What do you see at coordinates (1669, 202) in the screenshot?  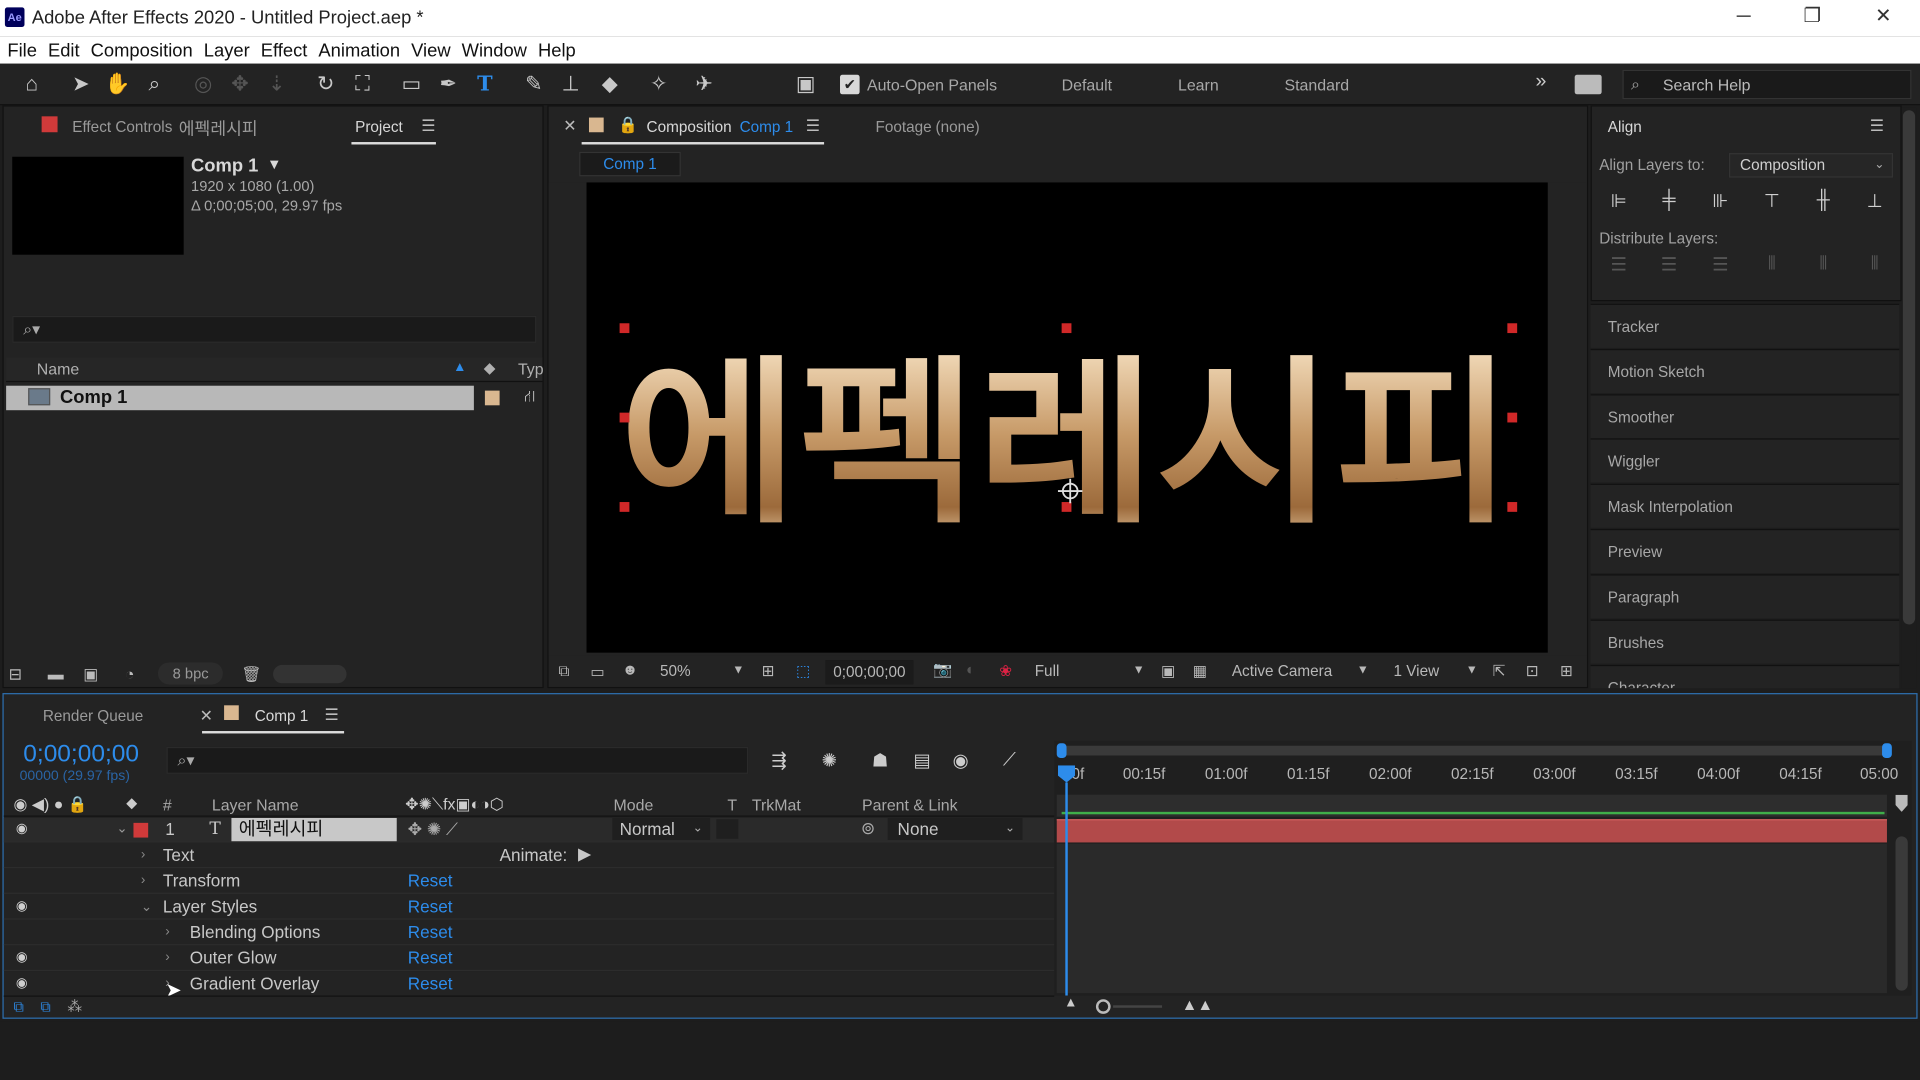 I see `align-hcenter-icon: ╪` at bounding box center [1669, 202].